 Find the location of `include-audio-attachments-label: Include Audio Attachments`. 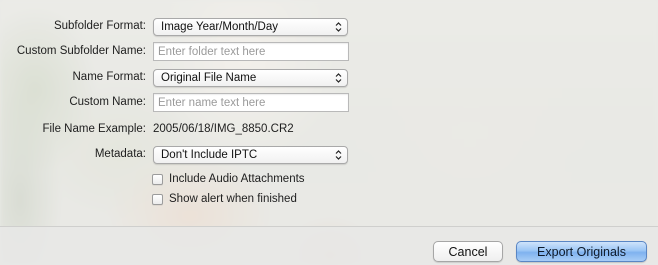

include-audio-attachments-label: Include Audio Attachments is located at coordinates (237, 179).